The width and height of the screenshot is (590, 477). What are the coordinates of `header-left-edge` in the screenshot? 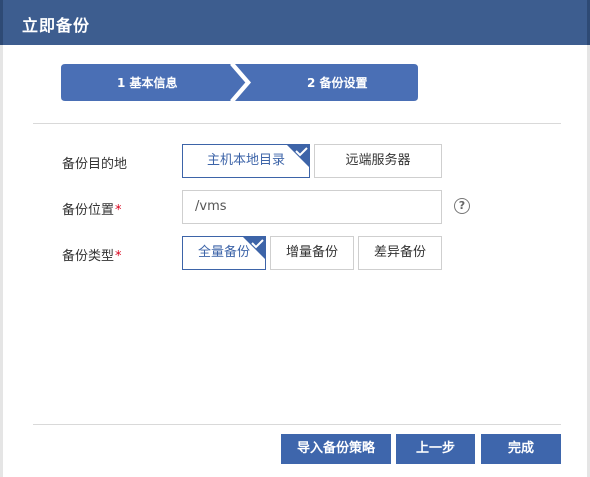 It's located at (1, 22).